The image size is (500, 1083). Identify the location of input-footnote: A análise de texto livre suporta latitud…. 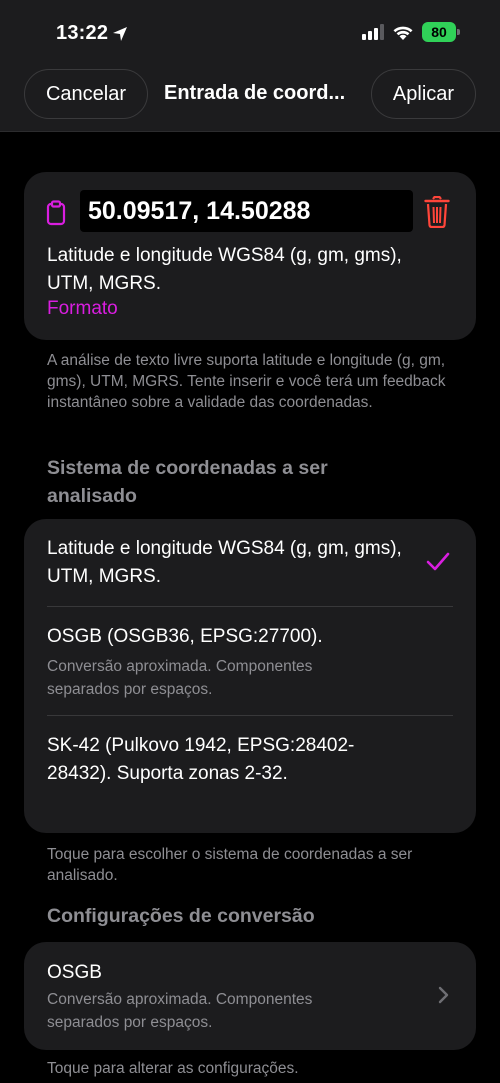
(246, 381).